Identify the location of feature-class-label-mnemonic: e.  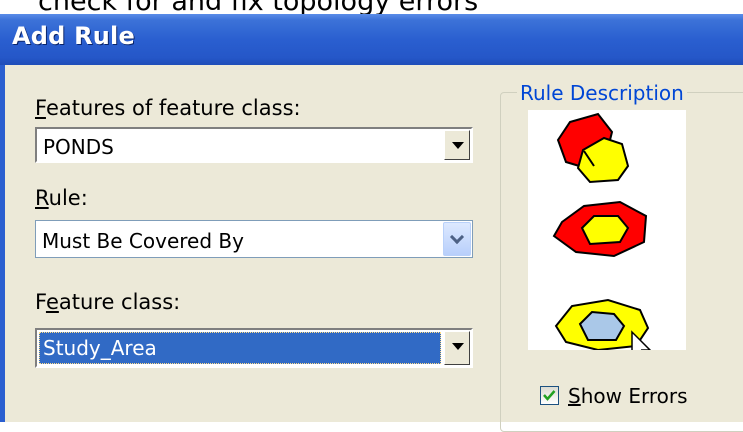
(52, 302).